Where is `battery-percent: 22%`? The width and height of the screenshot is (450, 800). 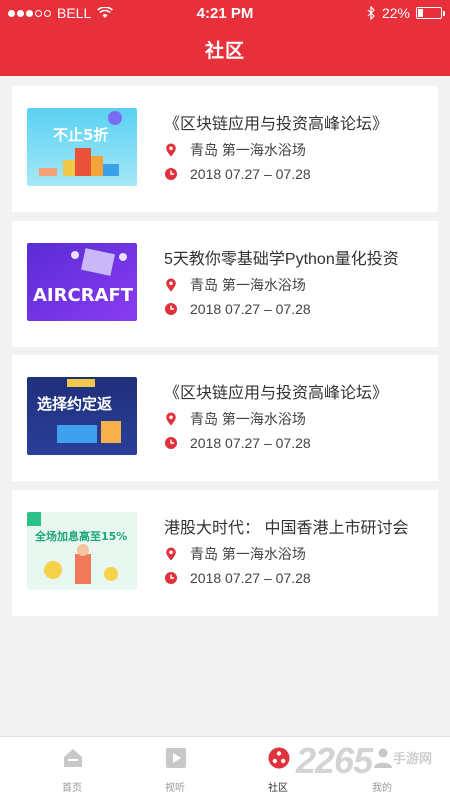 battery-percent: 22% is located at coordinates (395, 13).